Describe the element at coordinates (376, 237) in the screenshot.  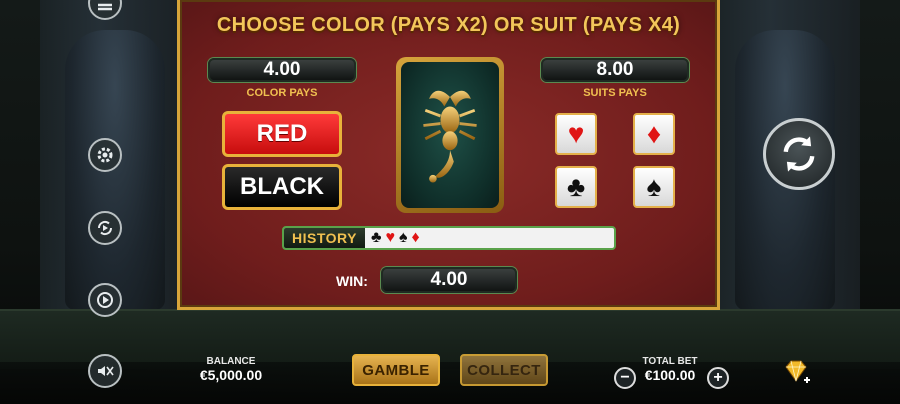
I see `history-clubs-icon: ♣` at that location.